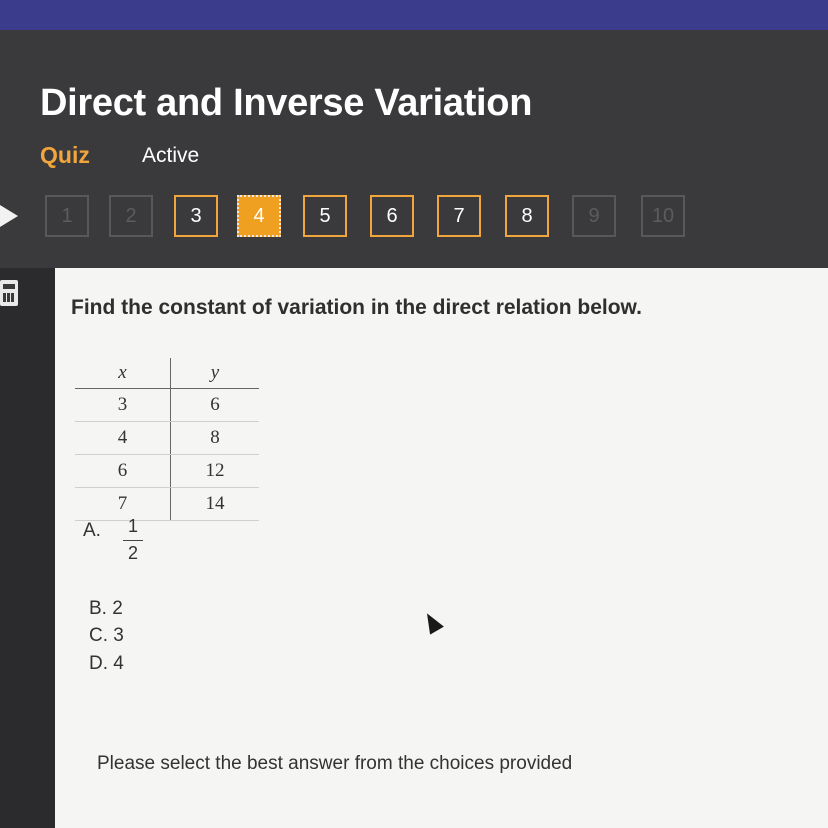 The width and height of the screenshot is (828, 828). Describe the element at coordinates (196, 216) in the screenshot. I see `question-button-3: 3` at that location.